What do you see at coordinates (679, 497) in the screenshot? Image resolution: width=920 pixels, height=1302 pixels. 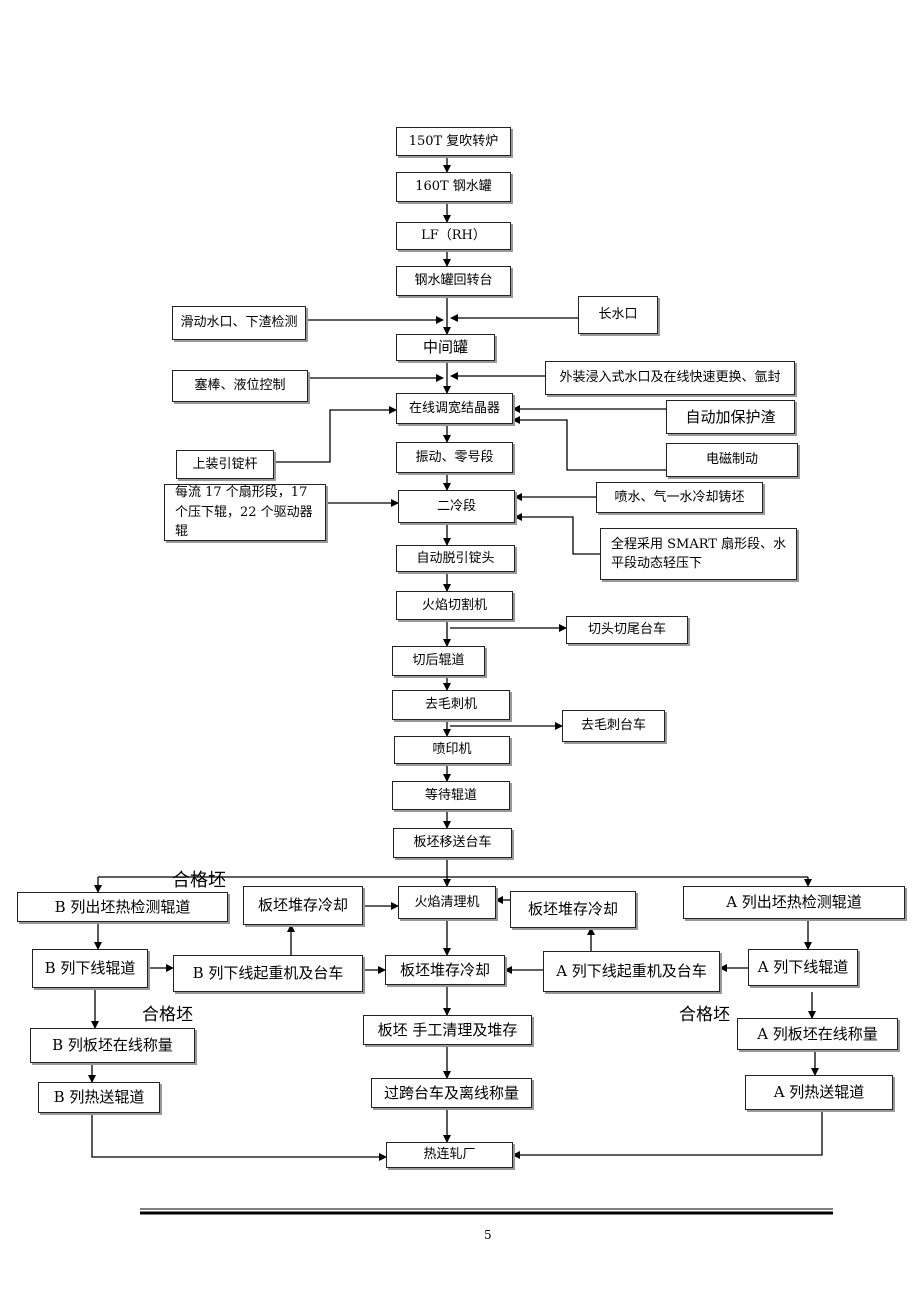 I see `node-spray: 喷水、气一水冷却铸坯` at bounding box center [679, 497].